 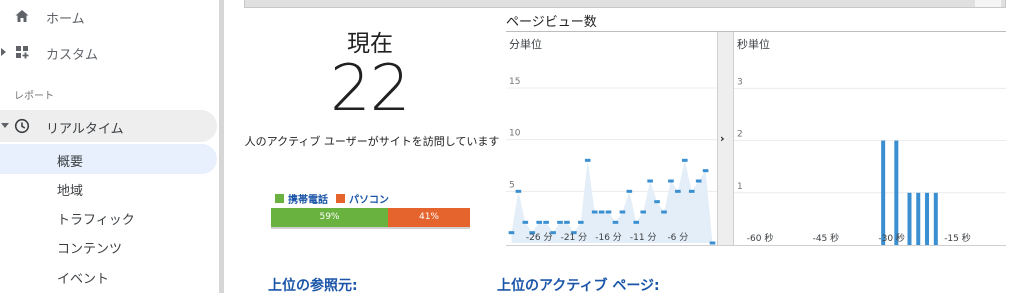 What do you see at coordinates (83, 279) in the screenshot?
I see `subnav-label: イベント` at bounding box center [83, 279].